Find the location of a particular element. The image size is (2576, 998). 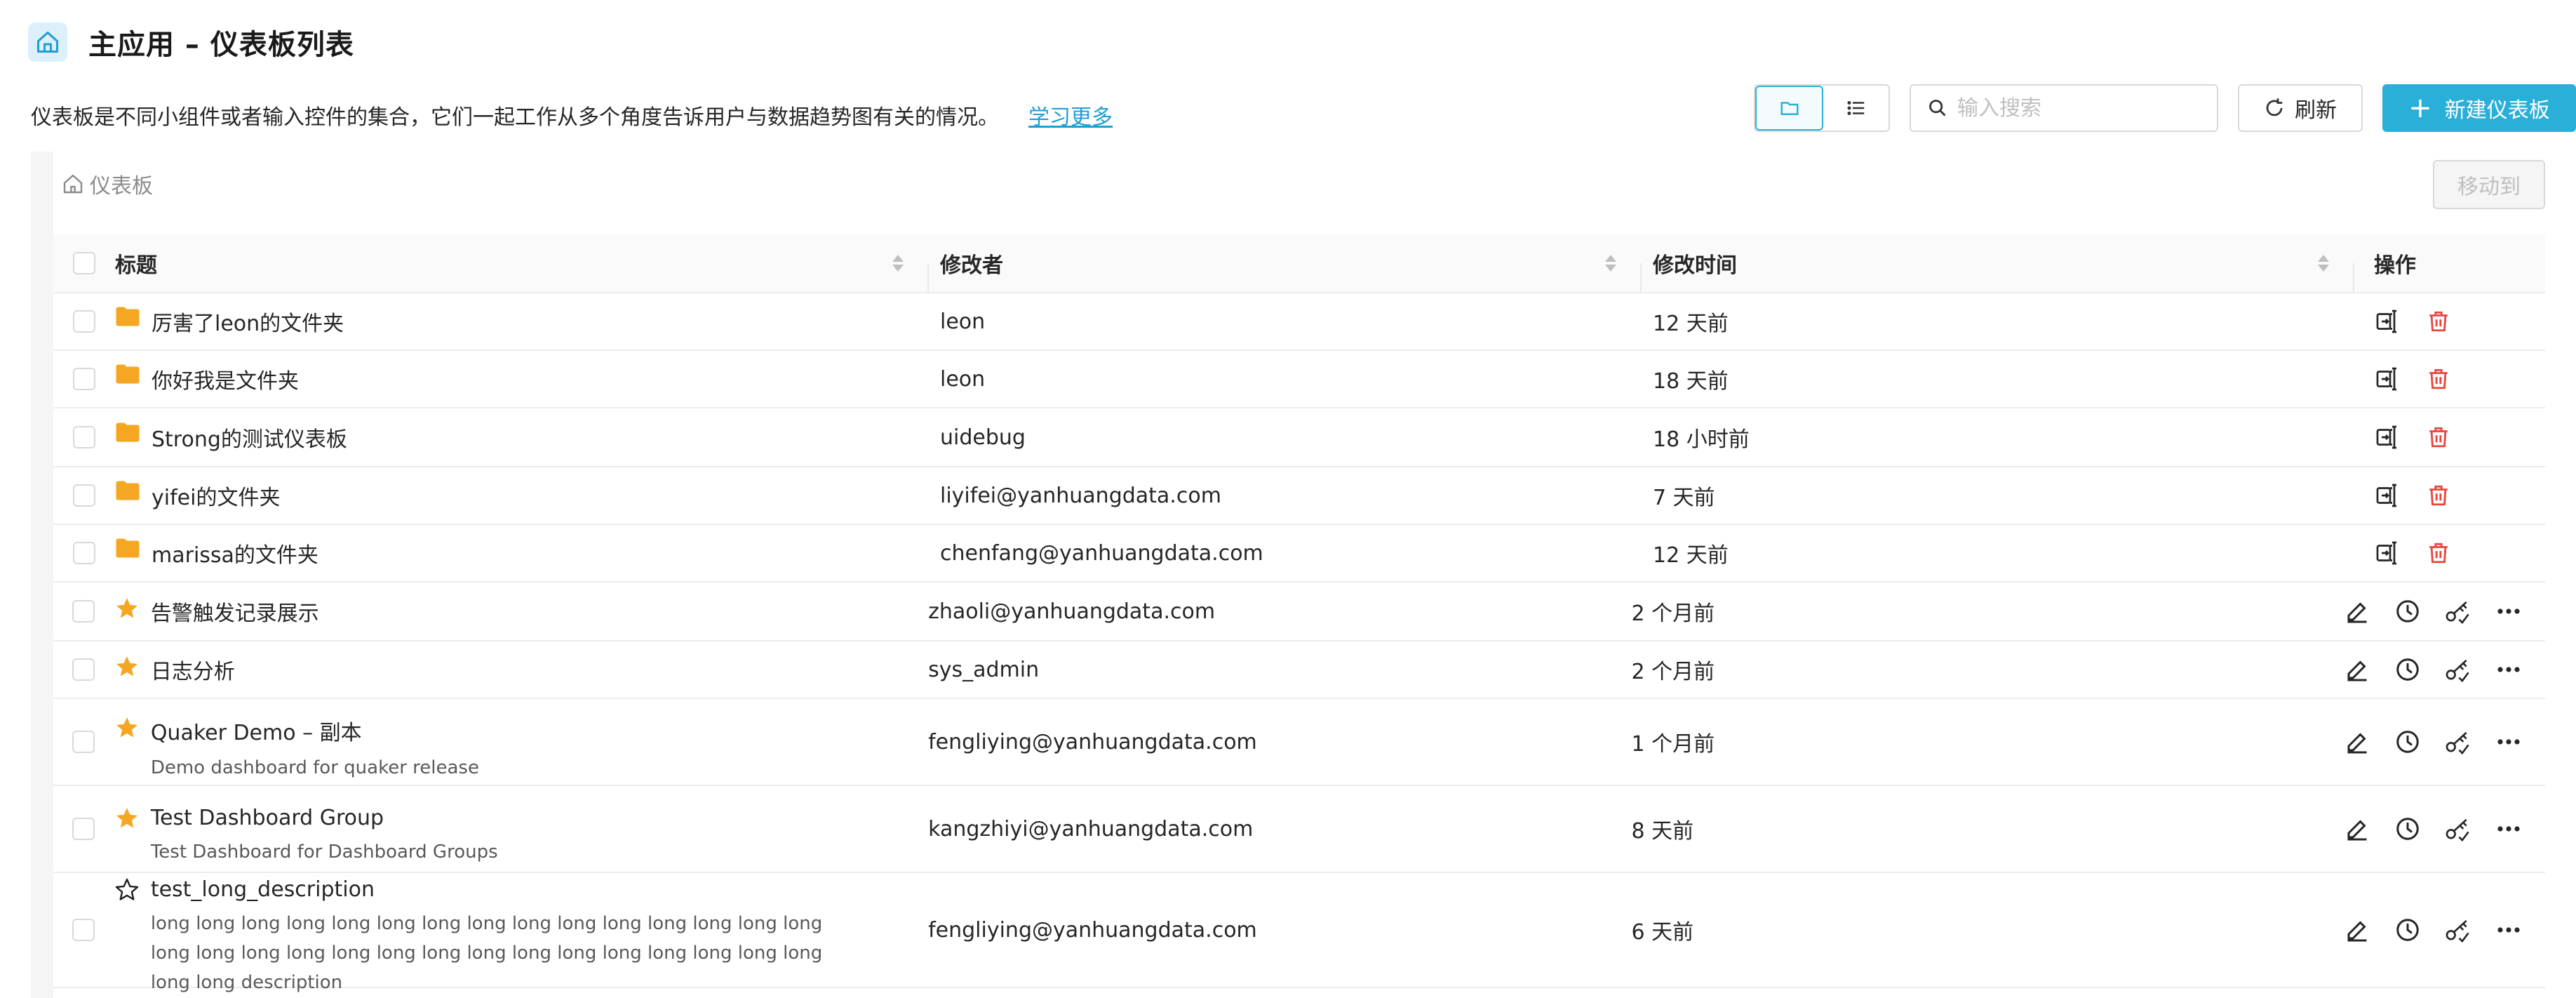

row-time: 7 天前 is located at coordinates (1684, 498).